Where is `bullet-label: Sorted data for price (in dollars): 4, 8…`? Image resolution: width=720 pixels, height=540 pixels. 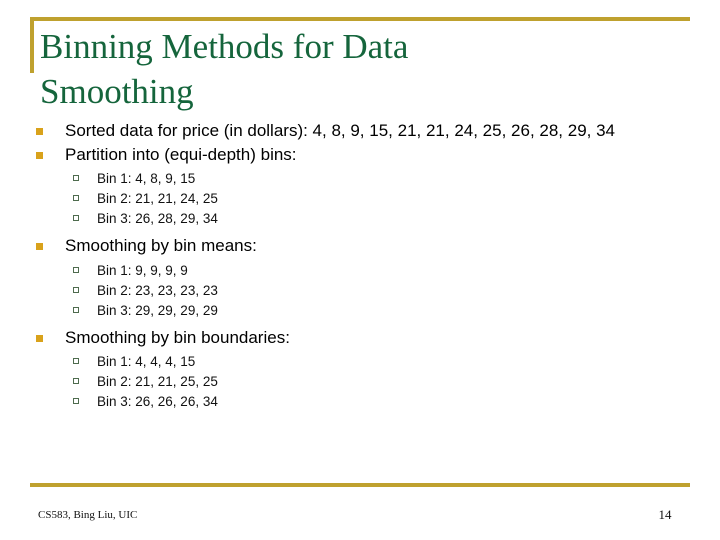 bullet-label: Sorted data for price (in dollars): 4, 8… is located at coordinates (340, 130).